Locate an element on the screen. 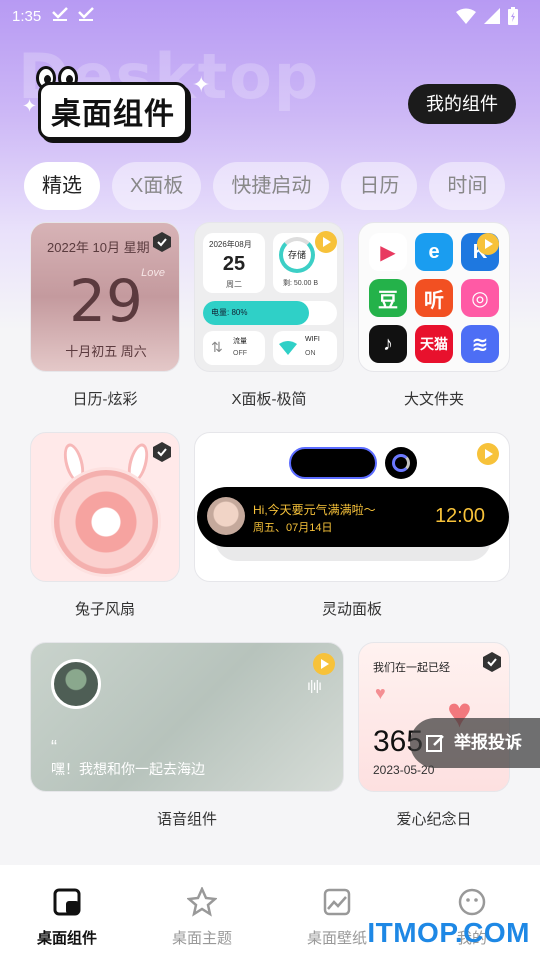 The width and height of the screenshot is (540, 960). xpanel-data-label: 流量 is located at coordinates (240, 341).